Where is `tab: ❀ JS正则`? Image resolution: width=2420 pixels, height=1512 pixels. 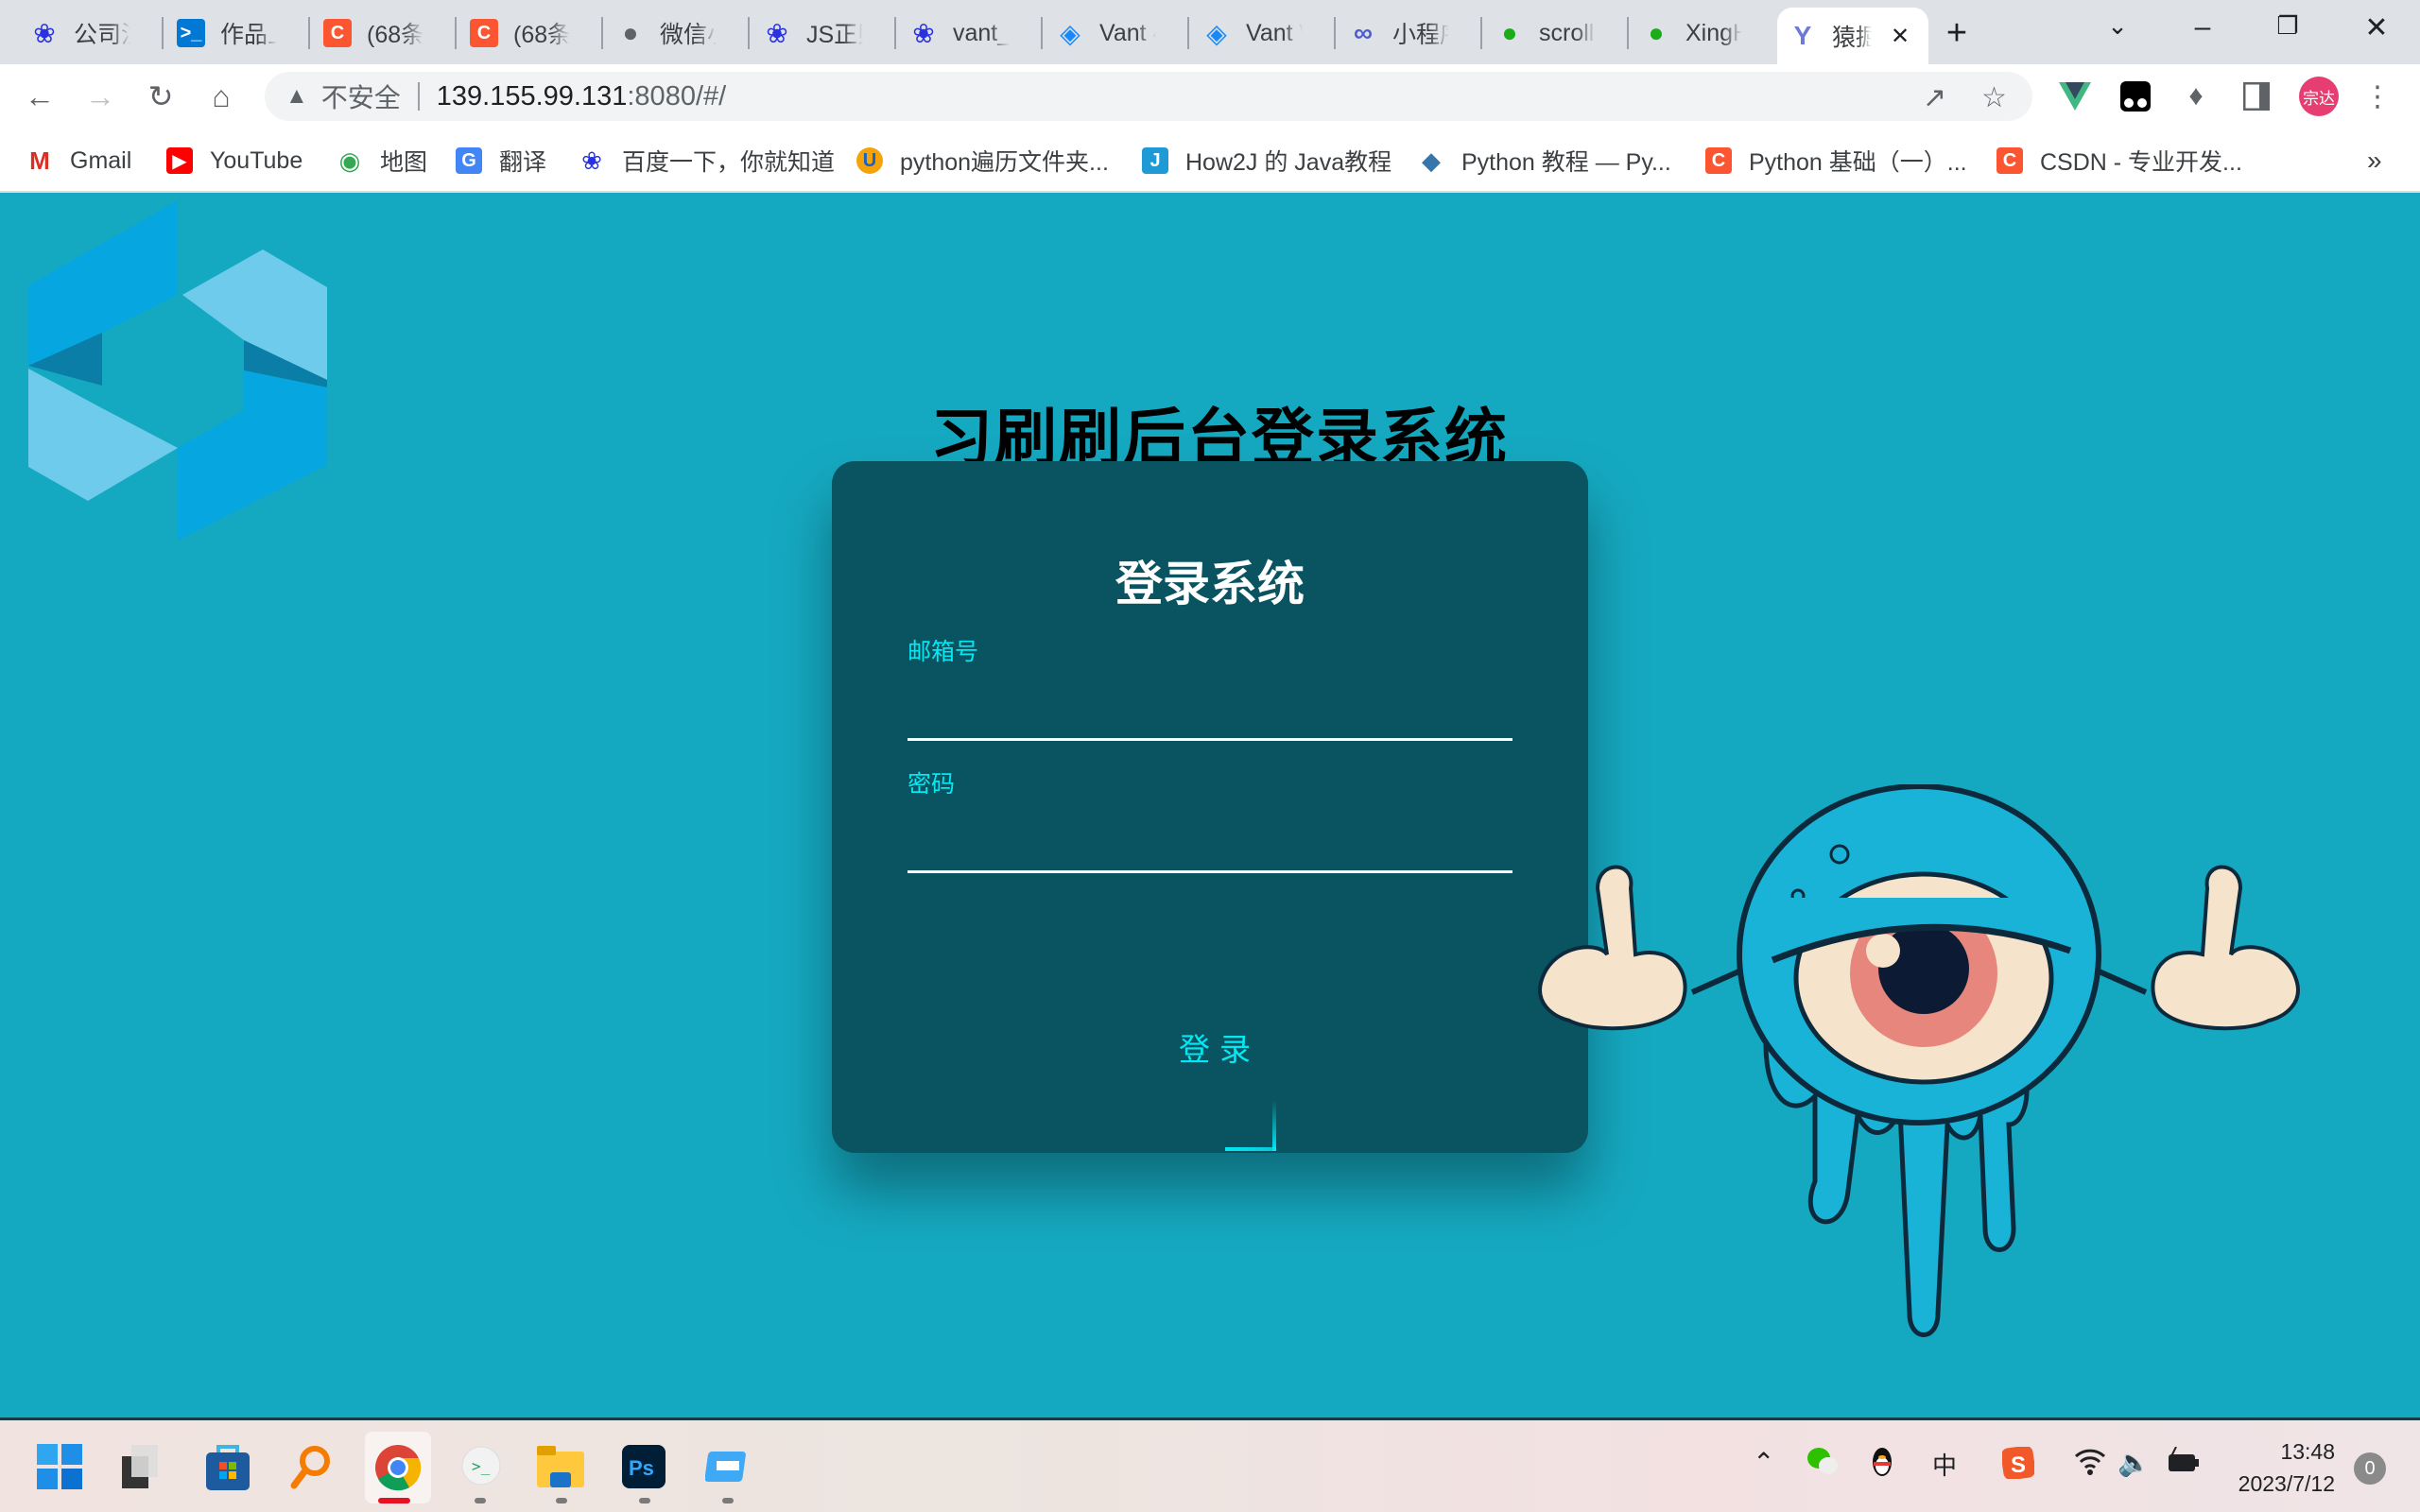
tab: ❀ JS正则 is located at coordinates (823, 33).